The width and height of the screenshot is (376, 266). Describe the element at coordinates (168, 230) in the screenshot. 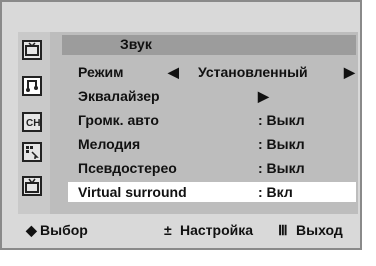

I see `adjust-icon: ±` at that location.